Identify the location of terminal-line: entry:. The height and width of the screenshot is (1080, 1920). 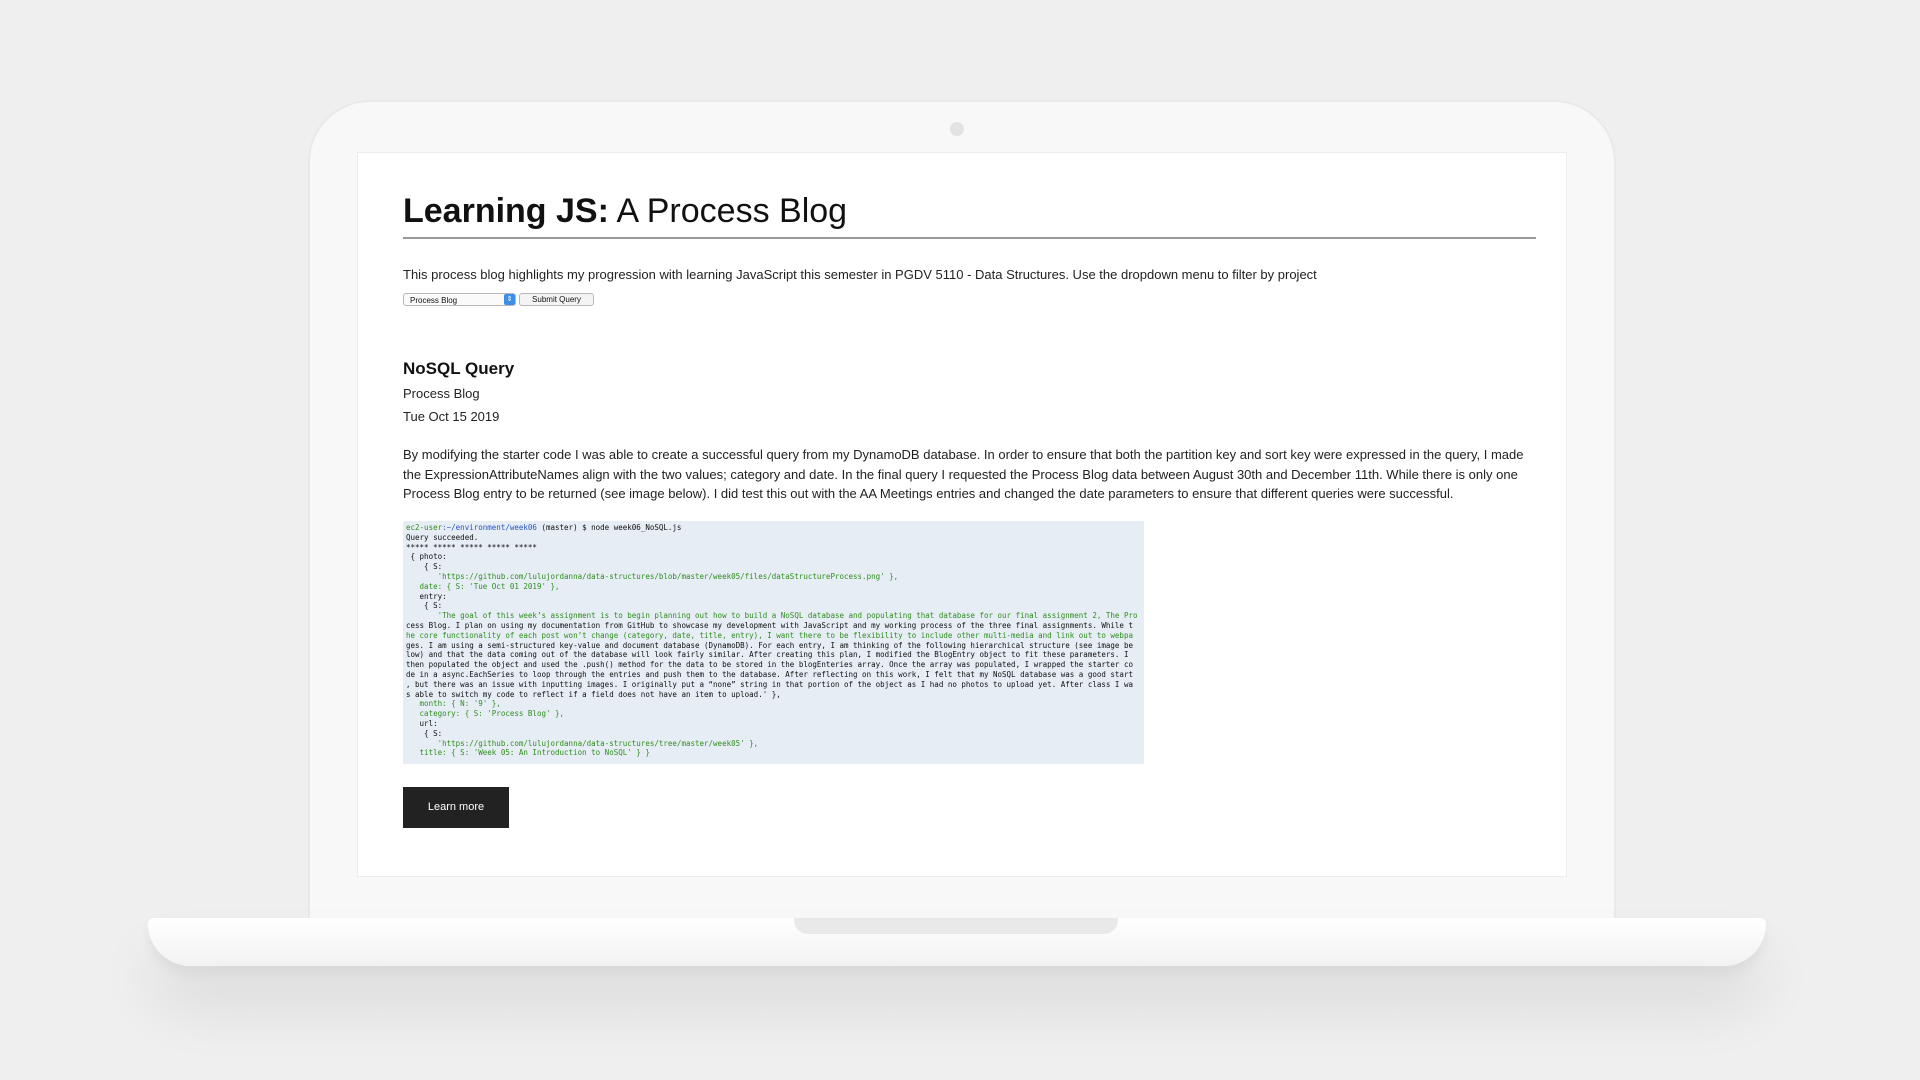
(426, 596).